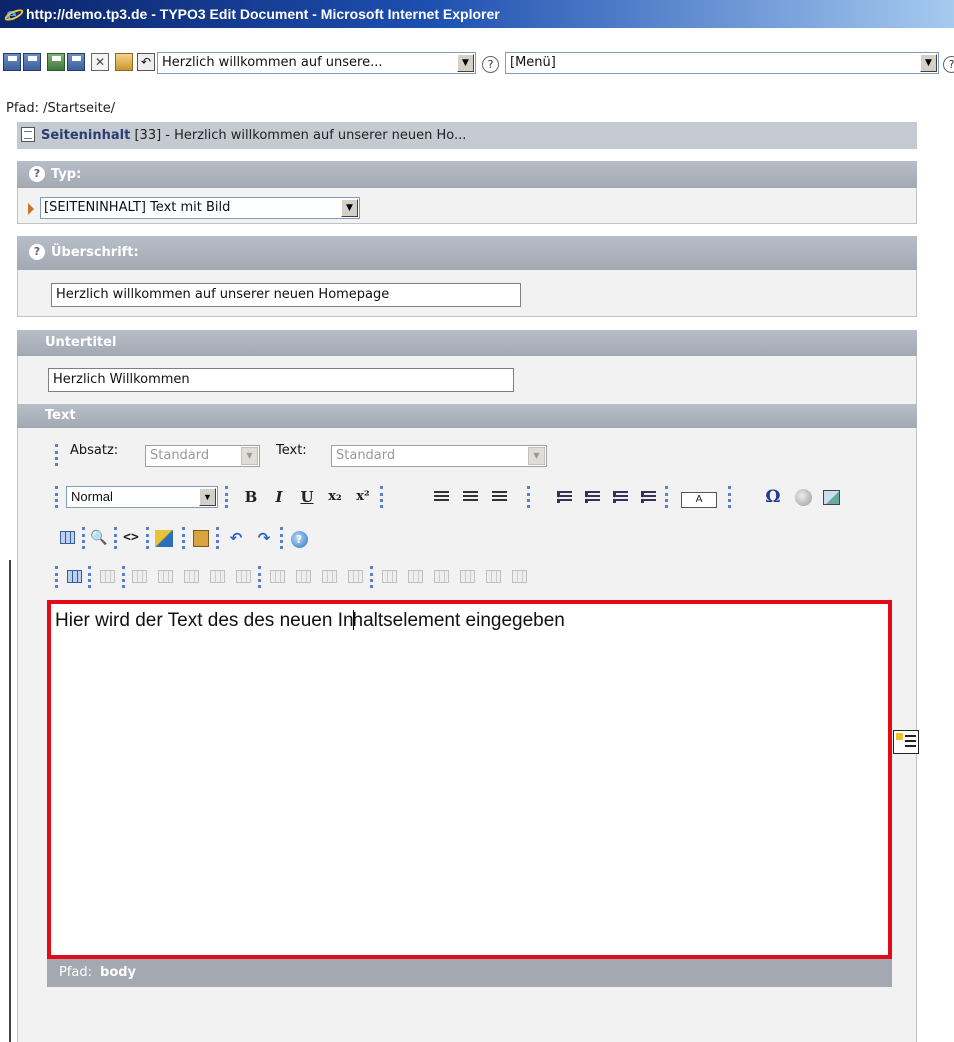 The height and width of the screenshot is (1042, 954). Describe the element at coordinates (146, 62) in the screenshot. I see `undo-icon: ↶` at that location.